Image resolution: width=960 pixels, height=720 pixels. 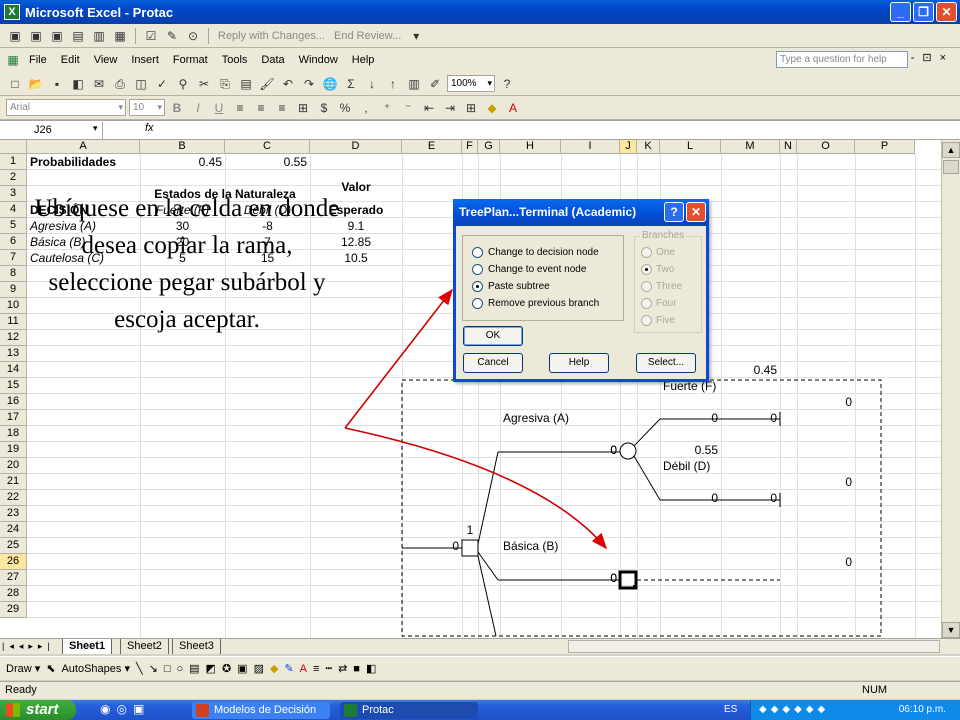 What do you see at coordinates (951, 150) in the screenshot?
I see `scroll-up-icon: ▲` at bounding box center [951, 150].